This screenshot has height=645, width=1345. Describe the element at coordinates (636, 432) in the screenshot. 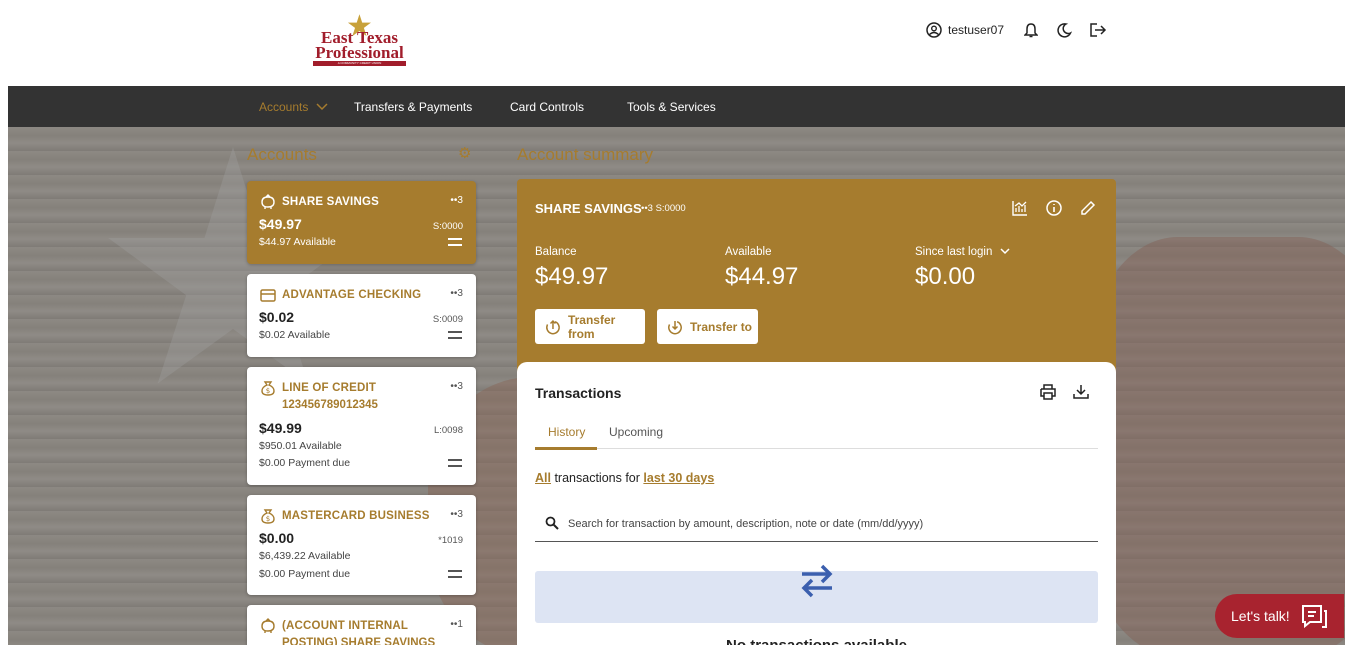

I see `tab-upcoming: Upcoming` at that location.